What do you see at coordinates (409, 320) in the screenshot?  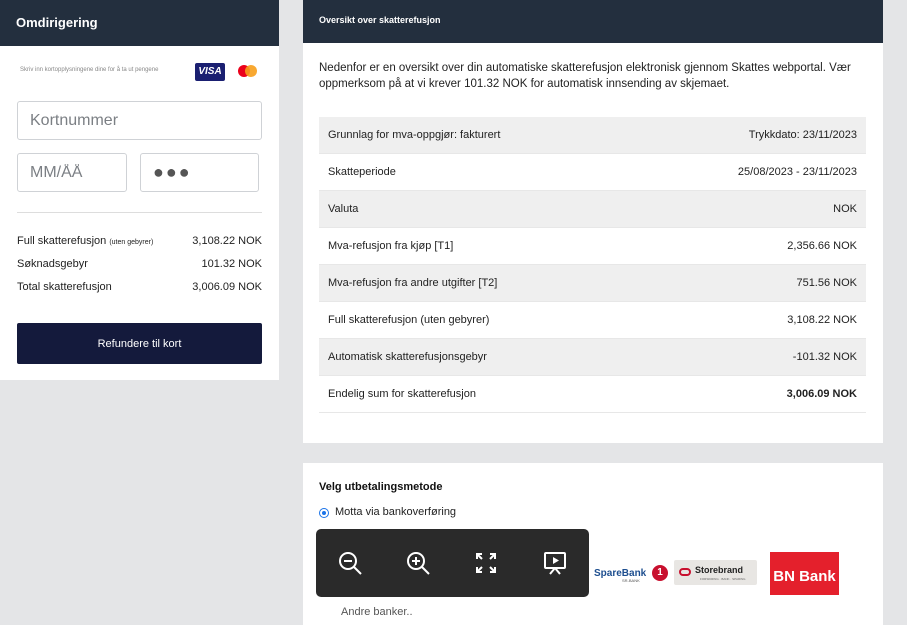 I see `row-label: Full skatterefusjon (uten gebyrer)` at bounding box center [409, 320].